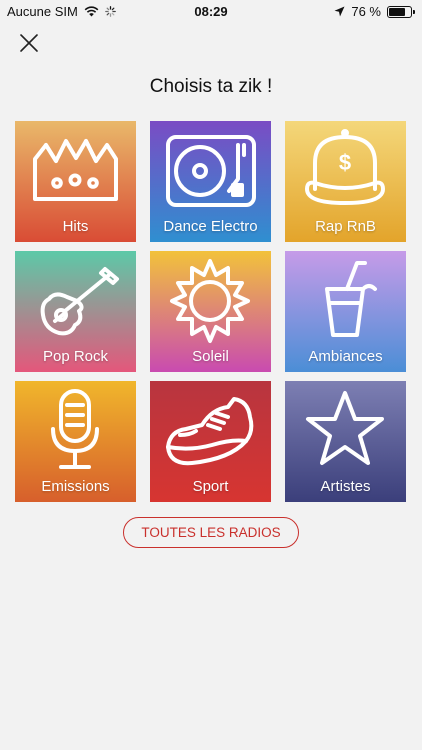 The width and height of the screenshot is (422, 750). What do you see at coordinates (75, 429) in the screenshot?
I see `microphone-icon` at bounding box center [75, 429].